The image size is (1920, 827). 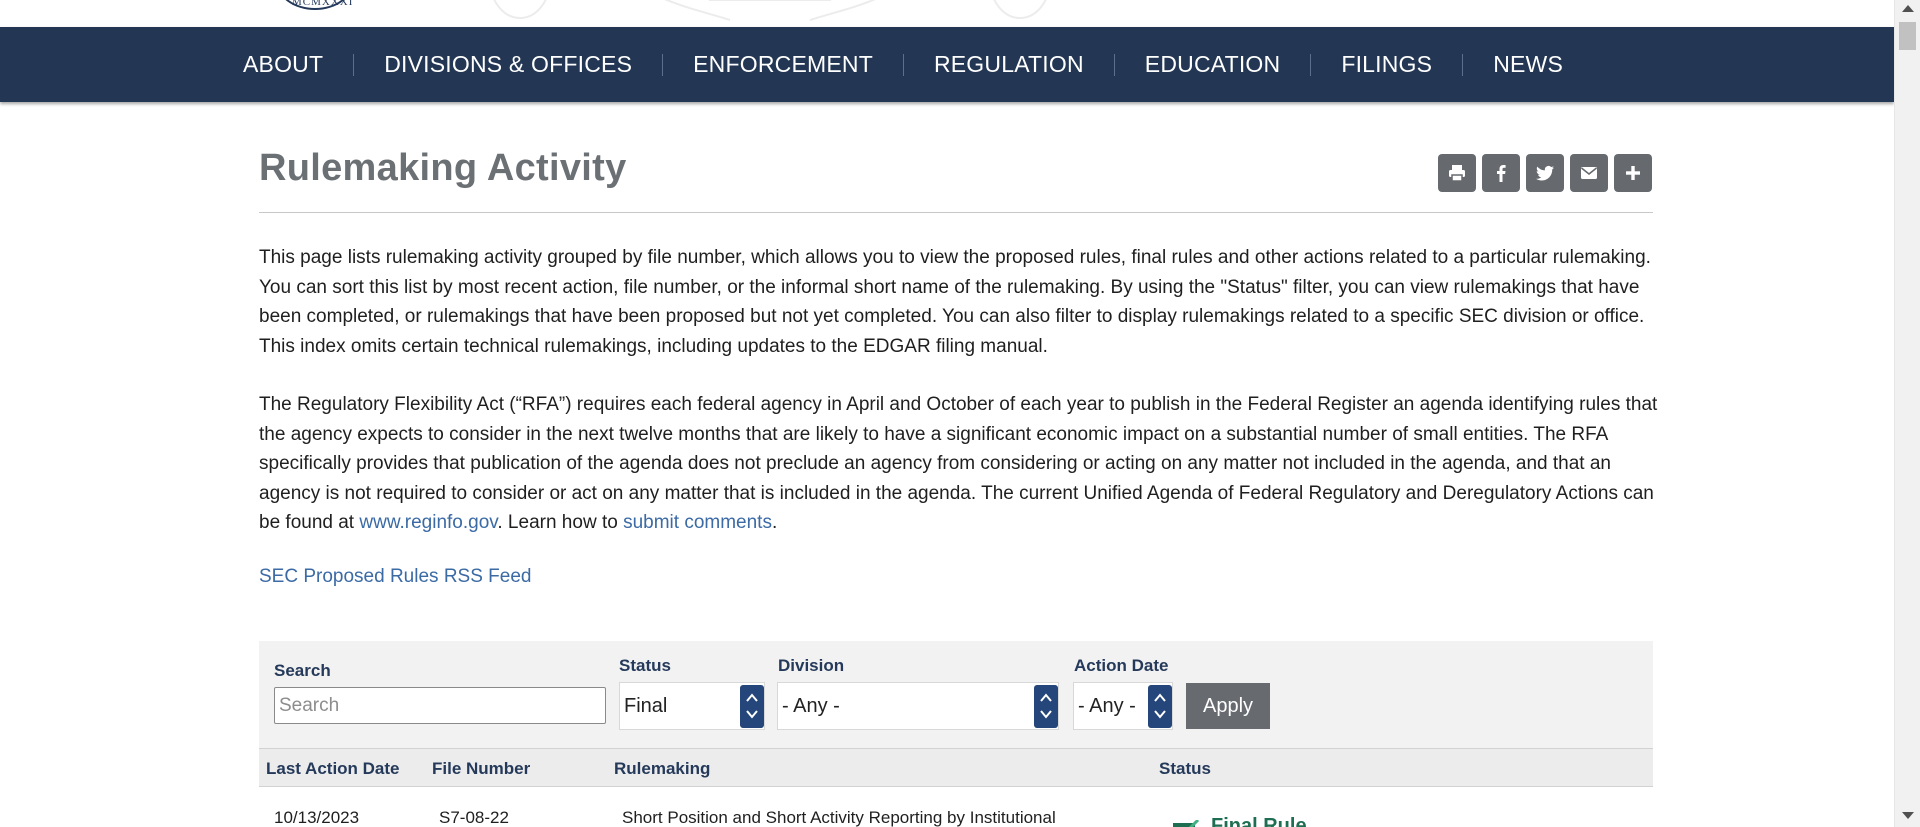 I want to click on nav-enforcement: ENFORCEMENT, so click(x=783, y=64).